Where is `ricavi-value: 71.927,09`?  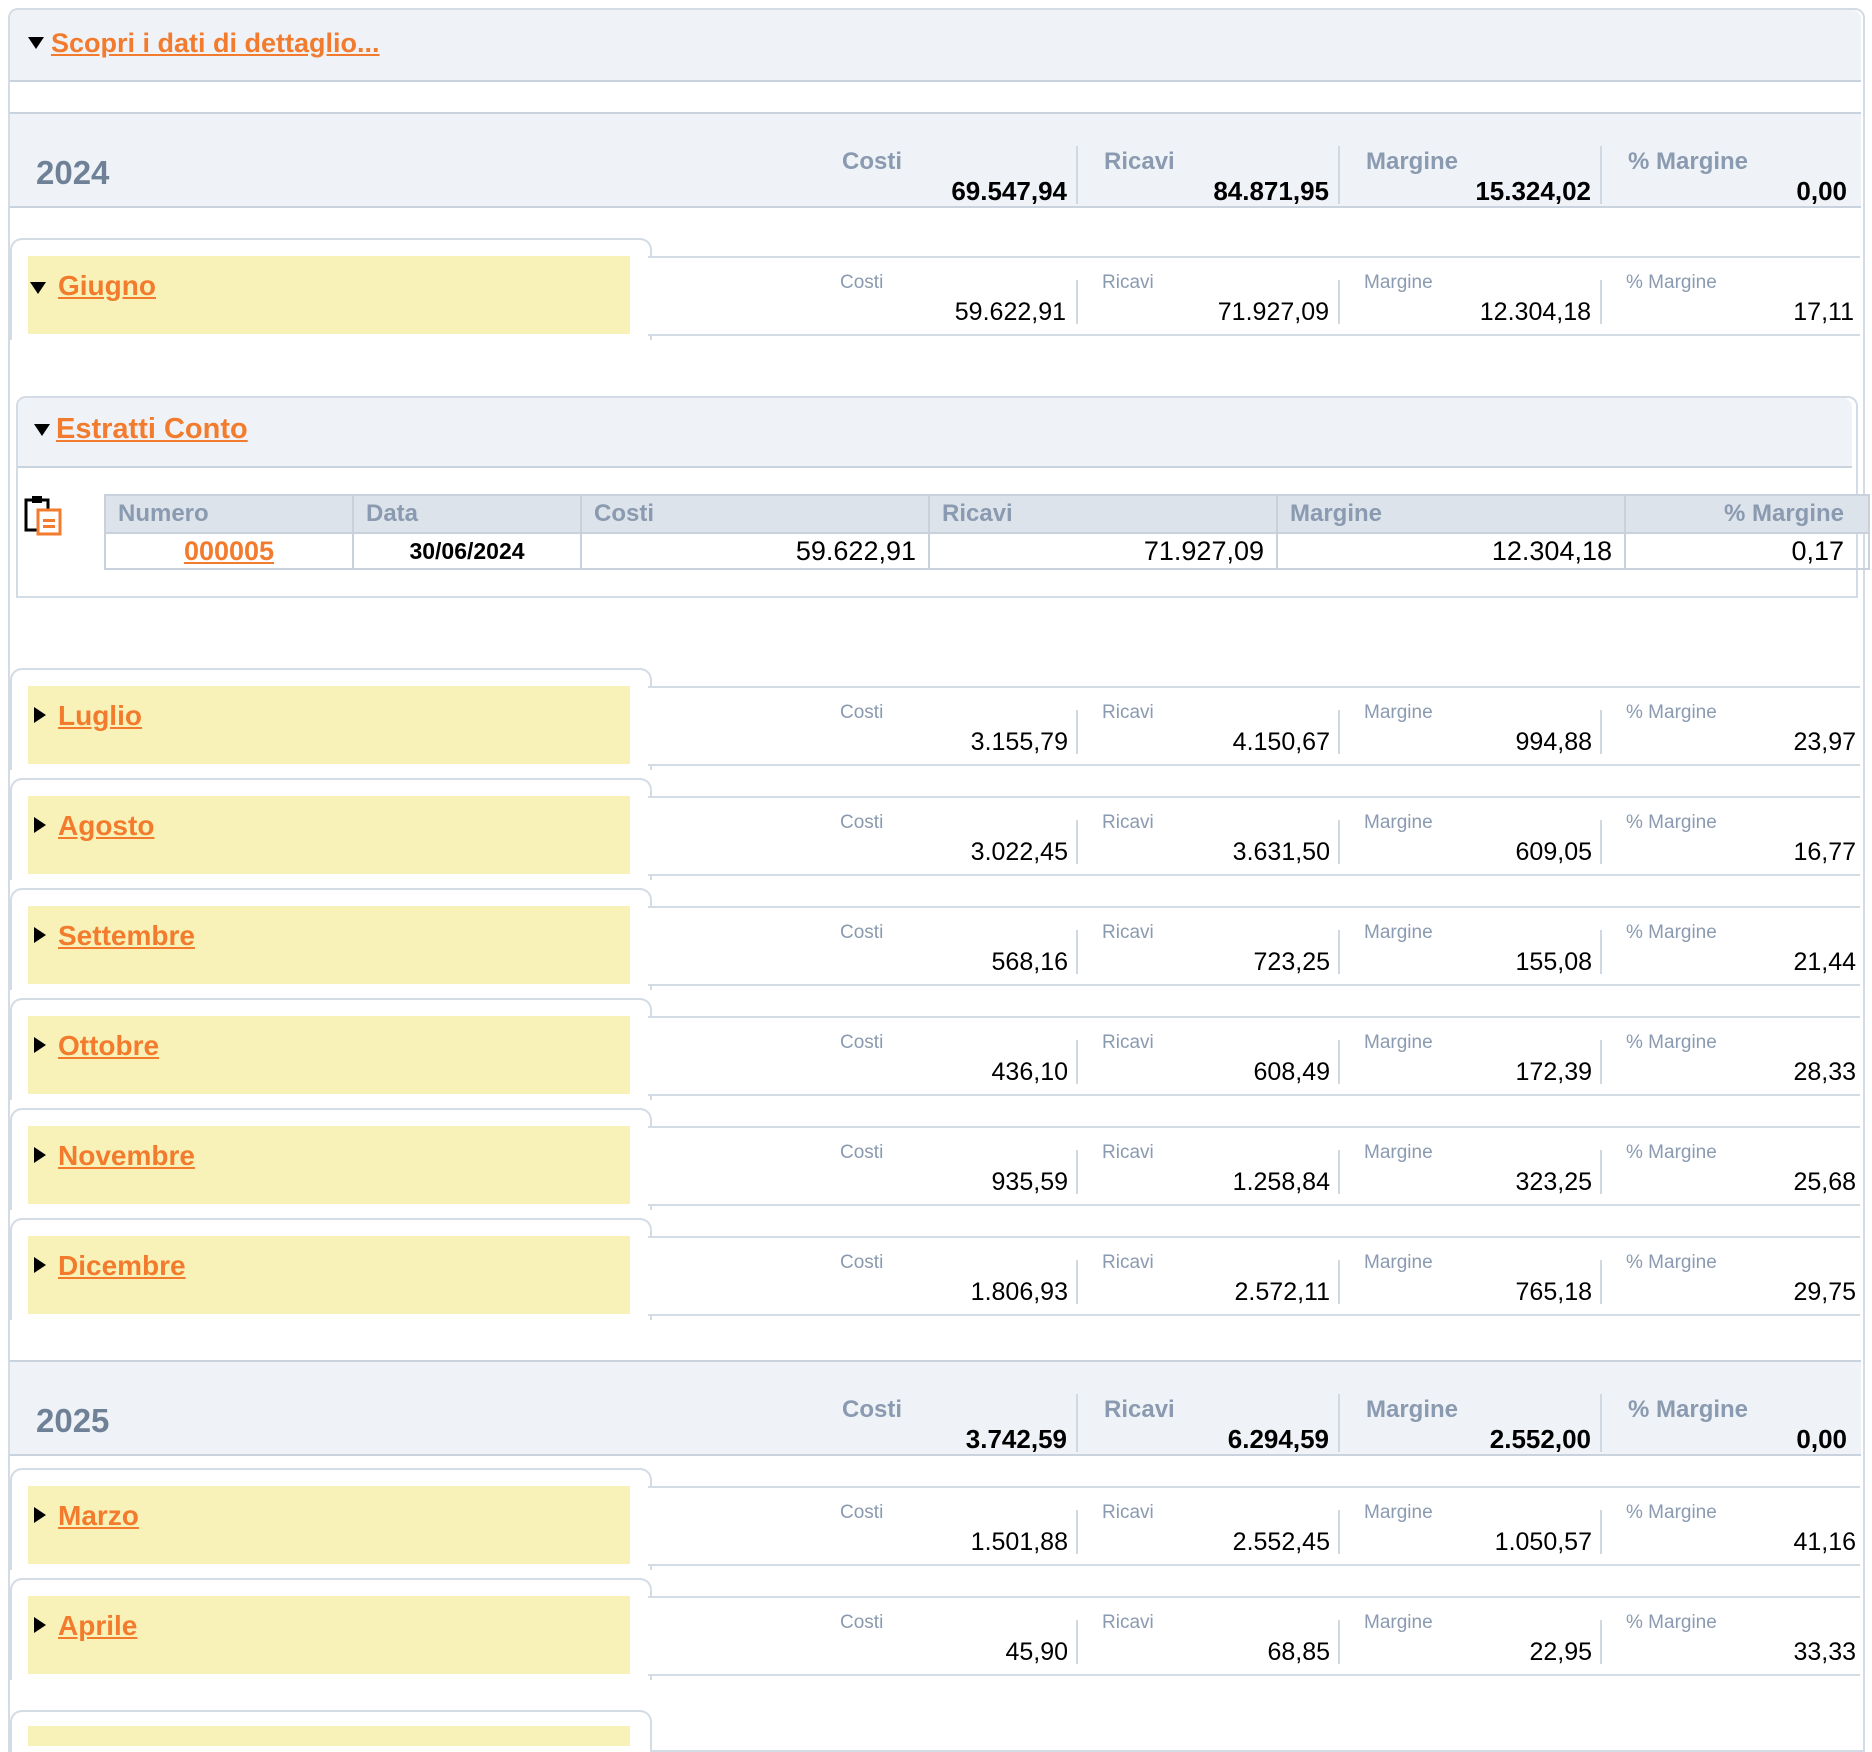 ricavi-value: 71.927,09 is located at coordinates (1273, 312).